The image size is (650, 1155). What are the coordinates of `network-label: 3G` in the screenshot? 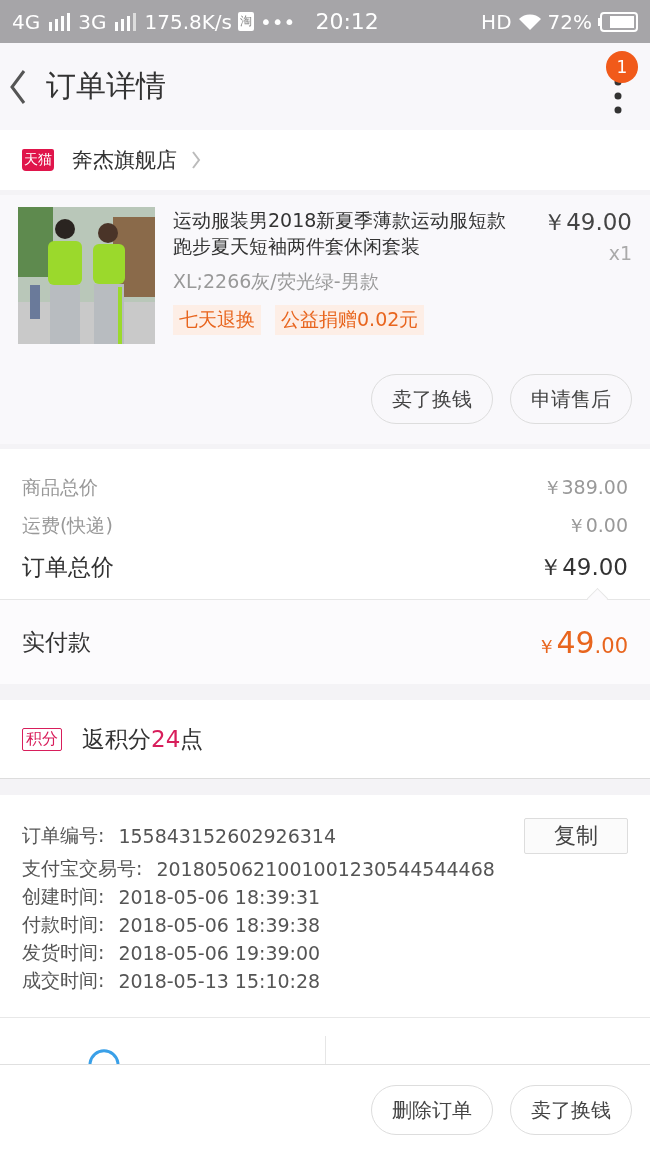 It's located at (92, 21).